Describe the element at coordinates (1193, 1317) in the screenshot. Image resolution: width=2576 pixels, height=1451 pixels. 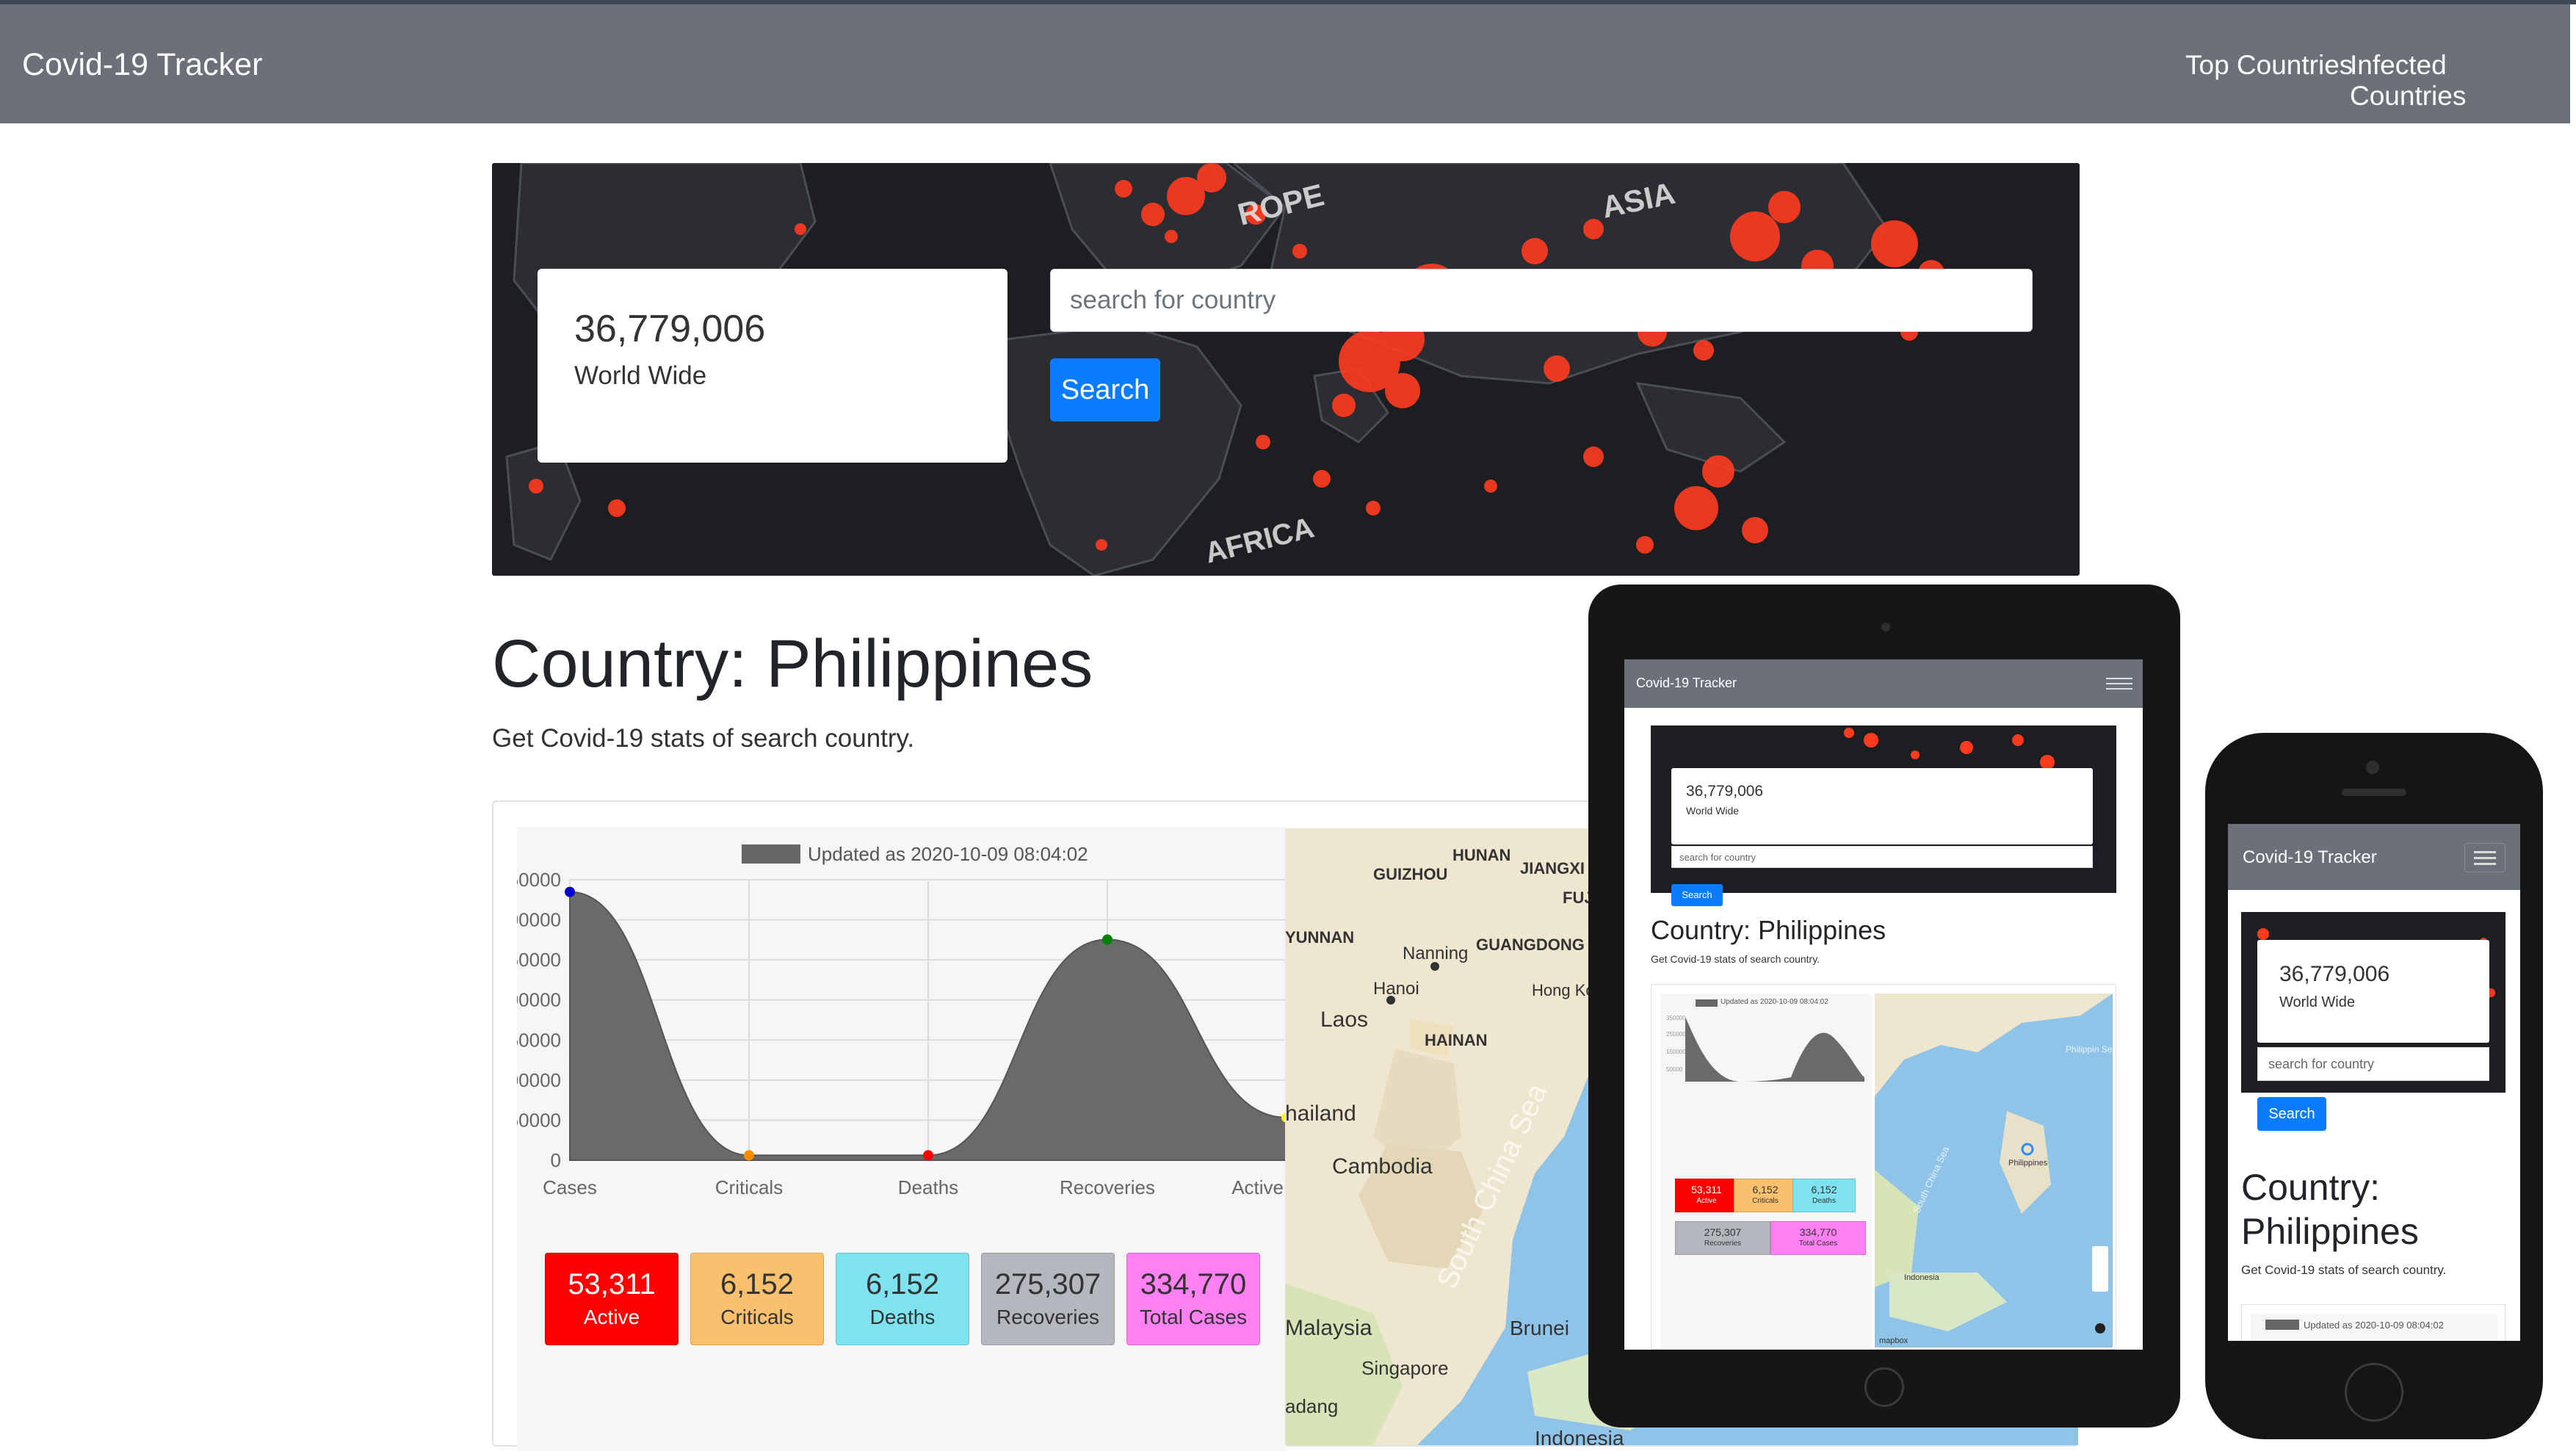
I see `stat-label: Total Cases` at that location.